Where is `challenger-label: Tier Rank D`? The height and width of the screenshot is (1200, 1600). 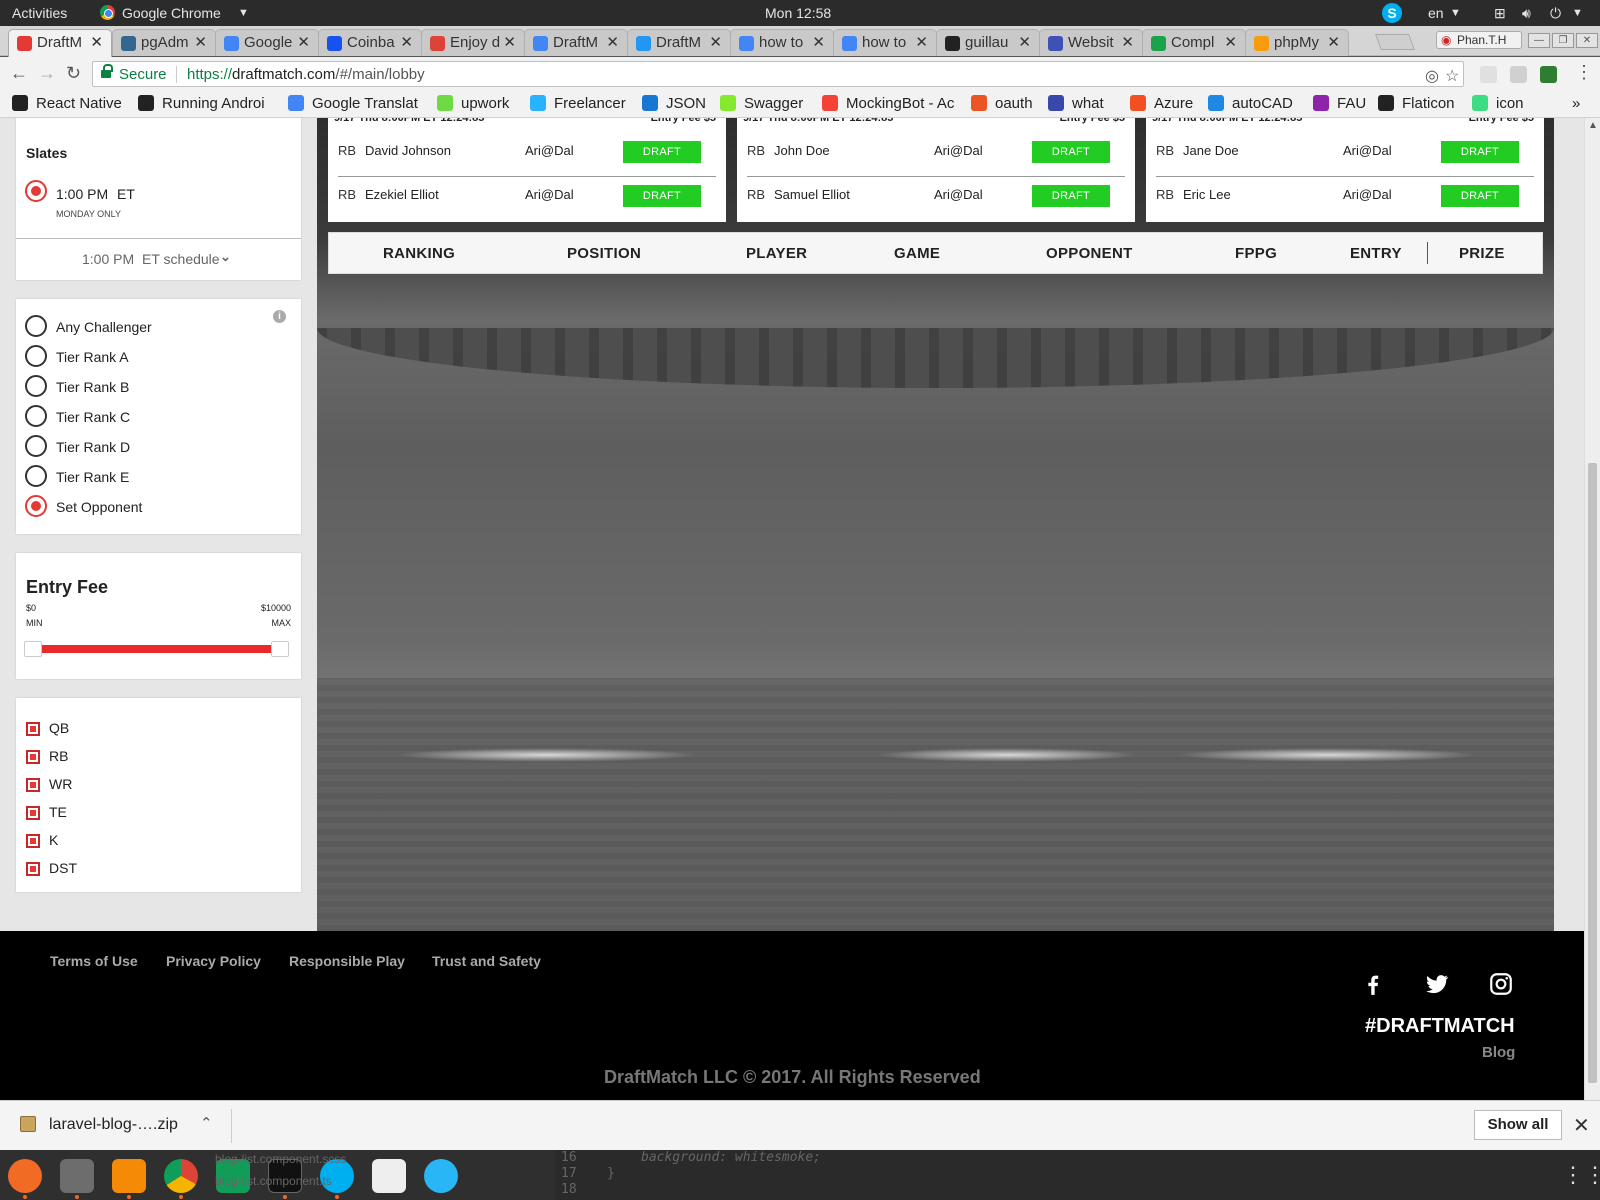 challenger-label: Tier Rank D is located at coordinates (93, 447).